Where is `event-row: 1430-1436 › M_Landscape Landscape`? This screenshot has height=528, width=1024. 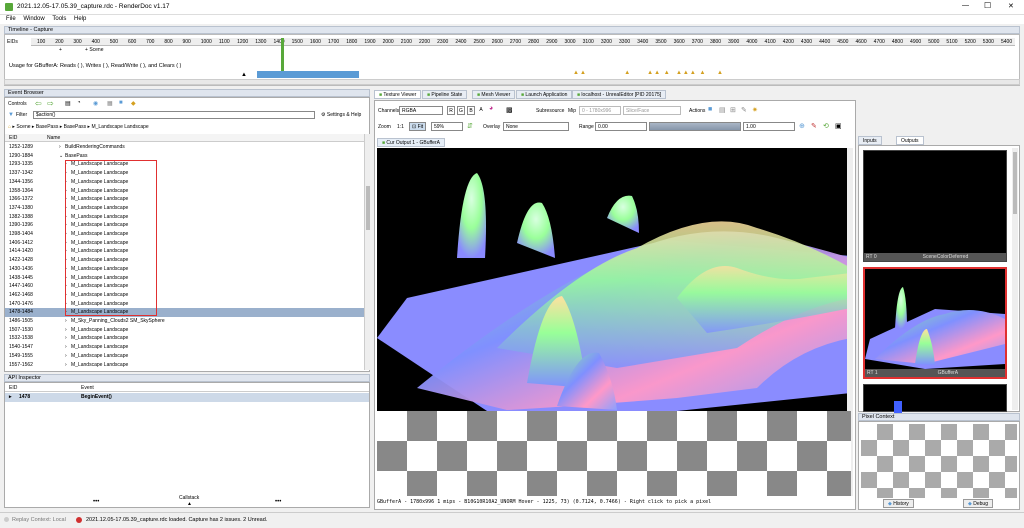 event-row: 1430-1436 › M_Landscape Landscape is located at coordinates (185, 269).